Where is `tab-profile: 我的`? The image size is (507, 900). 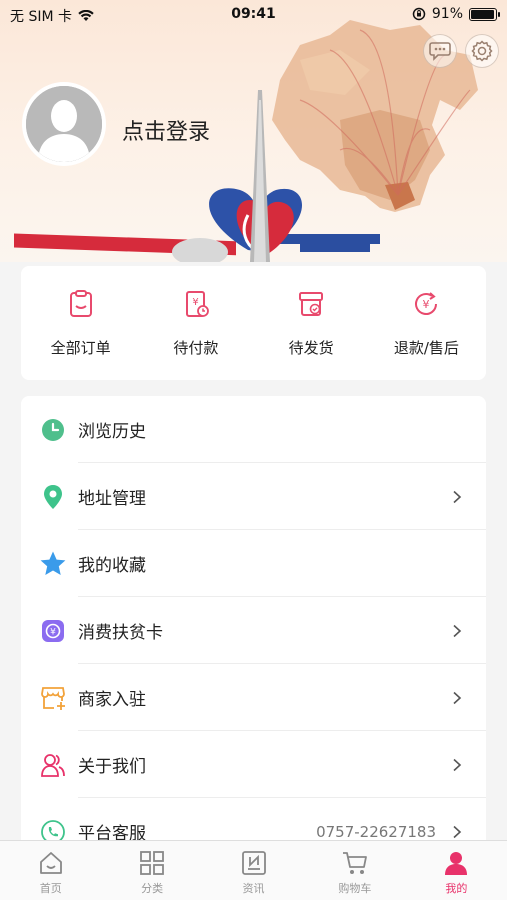 tab-profile: 我的 is located at coordinates (456, 870).